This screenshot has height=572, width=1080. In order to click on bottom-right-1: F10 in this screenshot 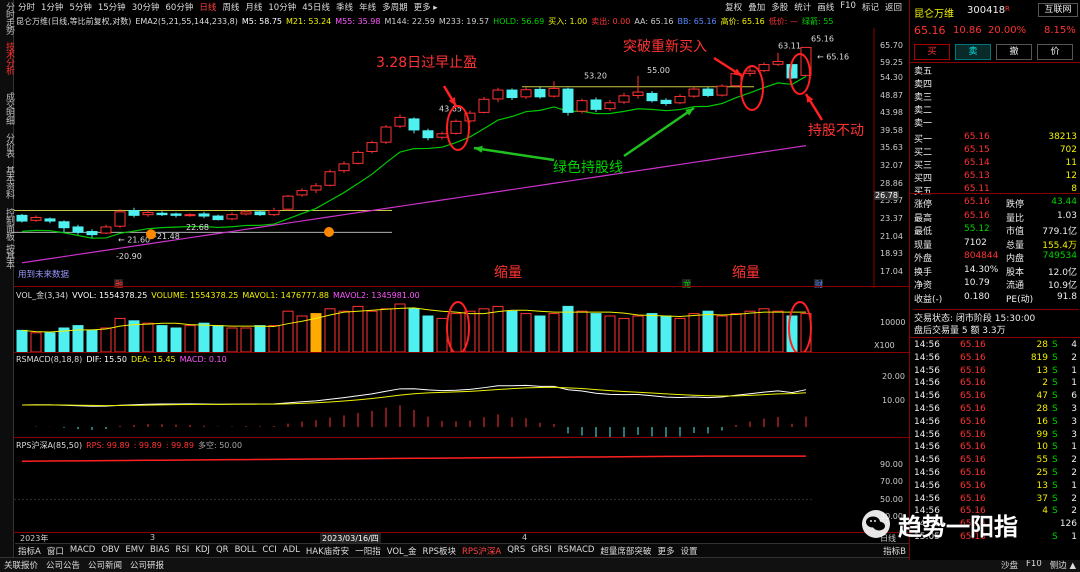, I will do `click(1034, 565)`.